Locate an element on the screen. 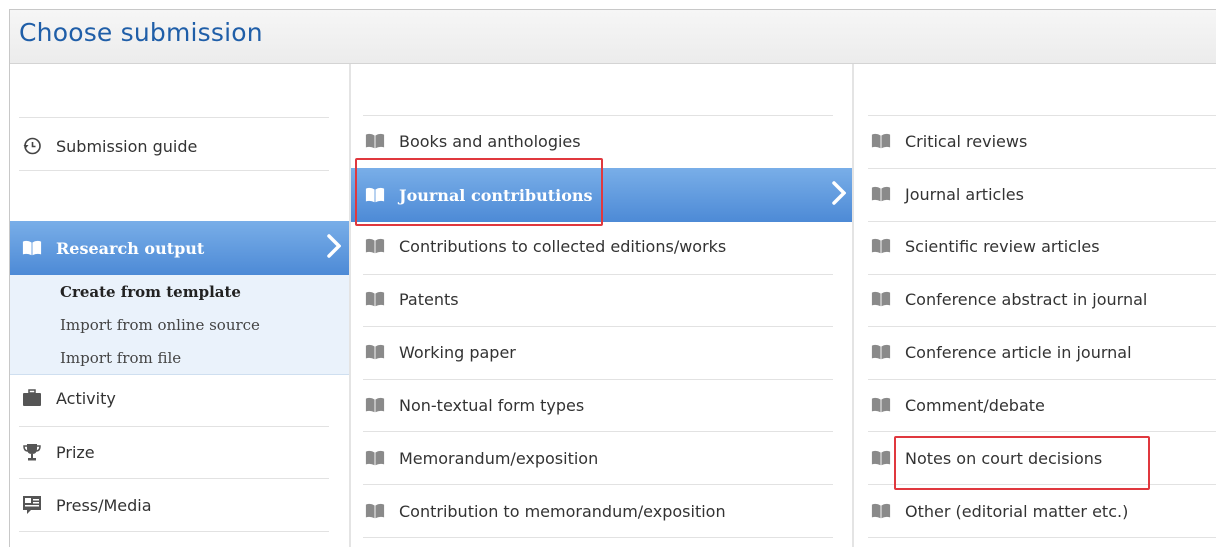 The height and width of the screenshot is (547, 1216). sidebar-item-press-media: Press/Media is located at coordinates (87, 505).